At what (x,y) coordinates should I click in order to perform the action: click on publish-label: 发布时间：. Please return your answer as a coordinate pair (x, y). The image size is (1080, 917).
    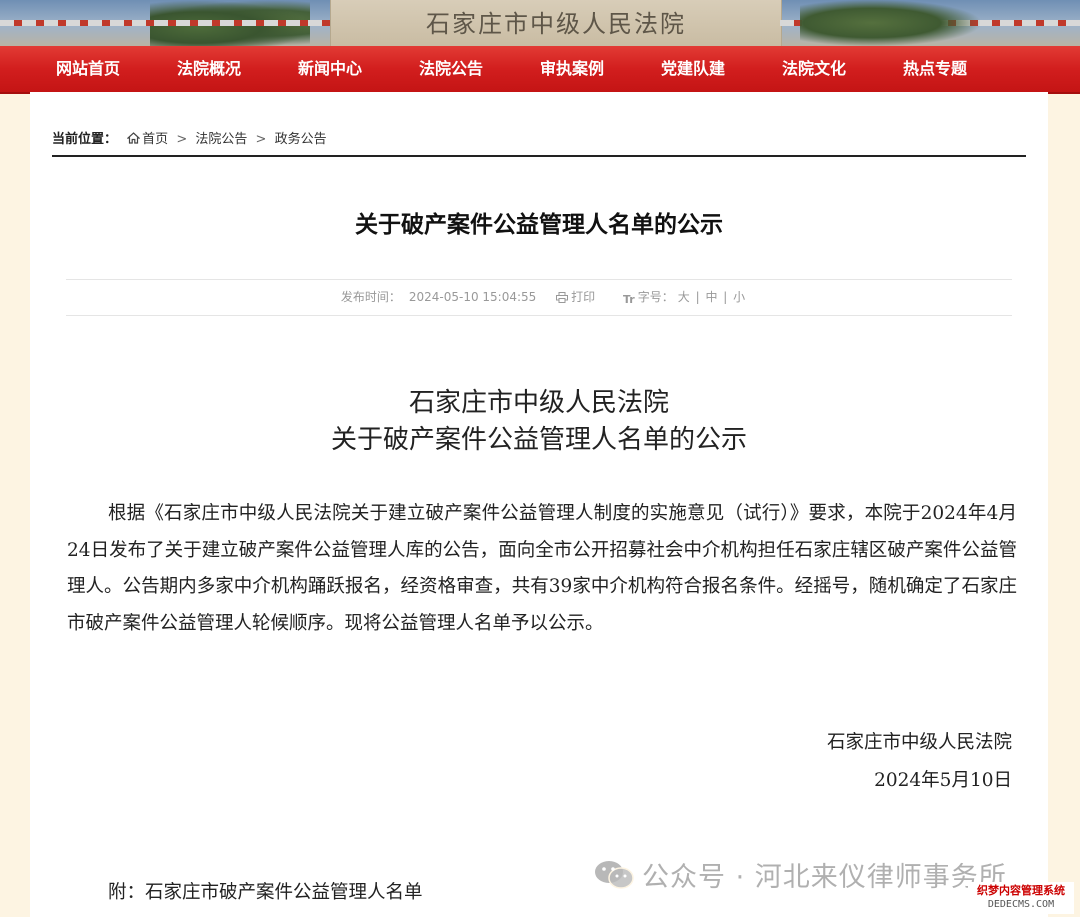
    Looking at the image, I should click on (370, 297).